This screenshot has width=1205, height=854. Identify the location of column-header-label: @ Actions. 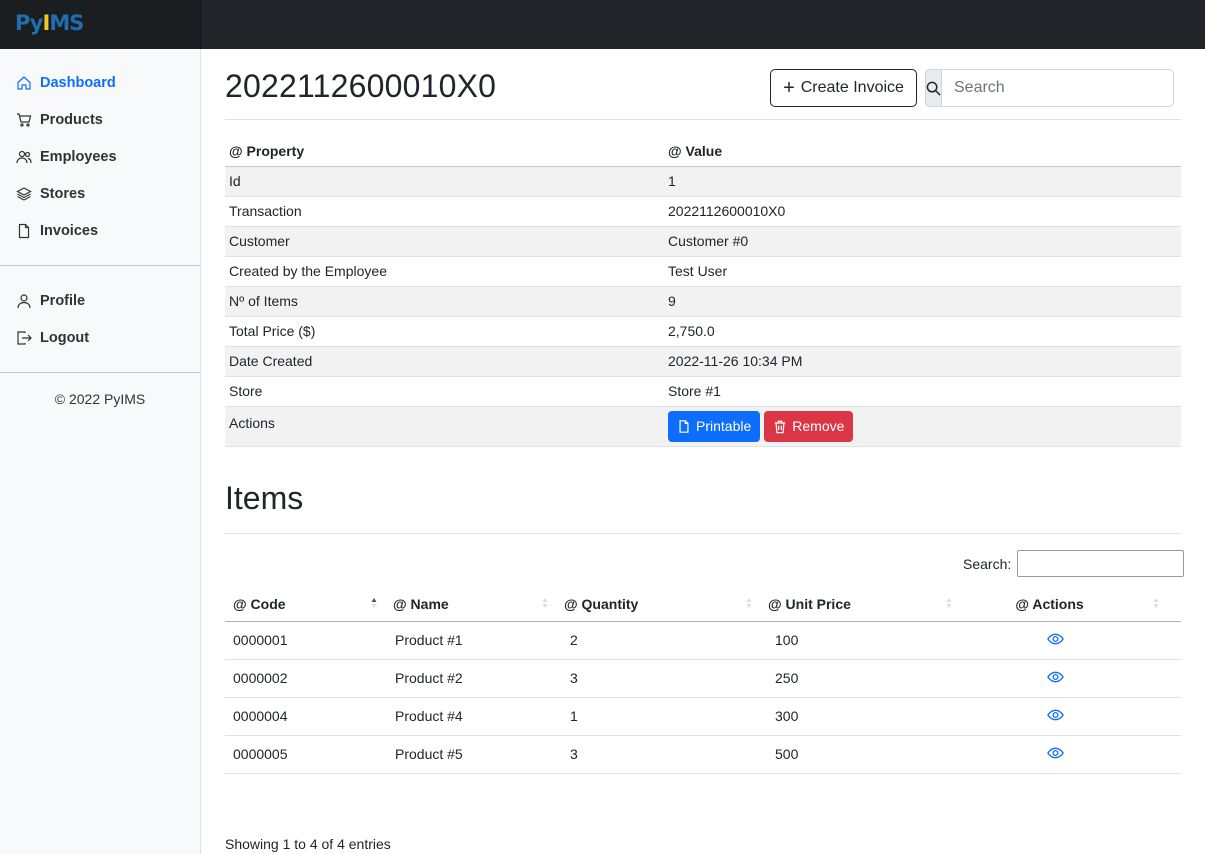
(1049, 603).